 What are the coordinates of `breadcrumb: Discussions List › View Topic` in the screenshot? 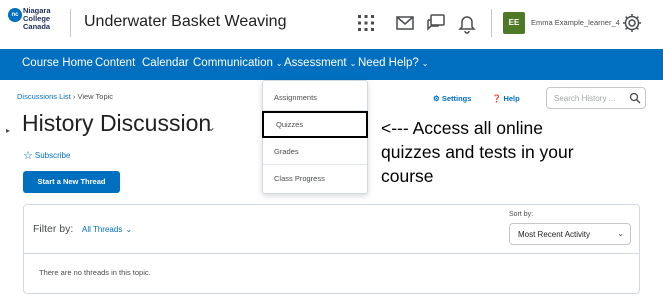 It's located at (65, 96).